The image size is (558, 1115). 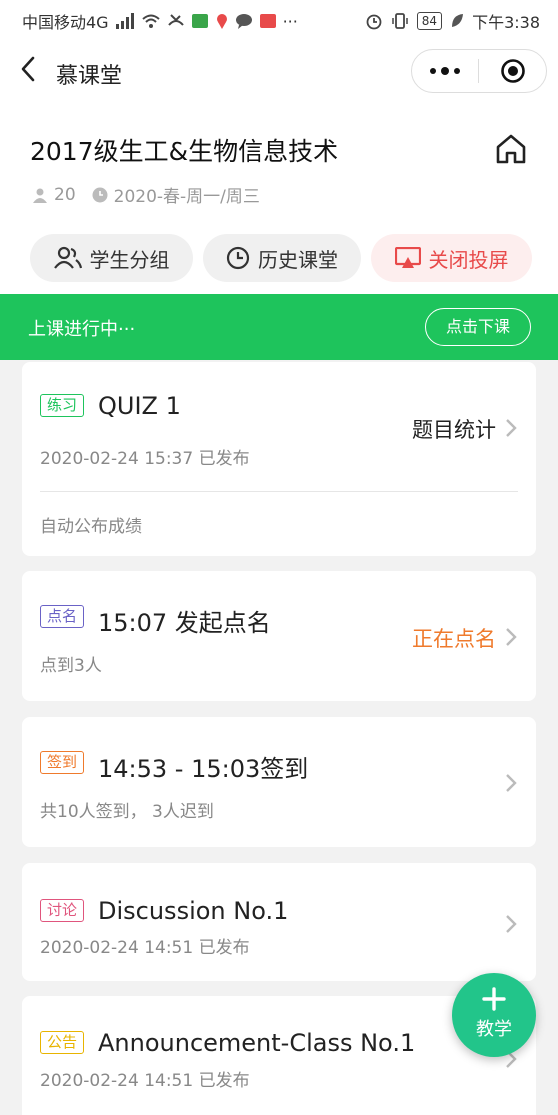 What do you see at coordinates (494, 999) in the screenshot?
I see `plus-icon` at bounding box center [494, 999].